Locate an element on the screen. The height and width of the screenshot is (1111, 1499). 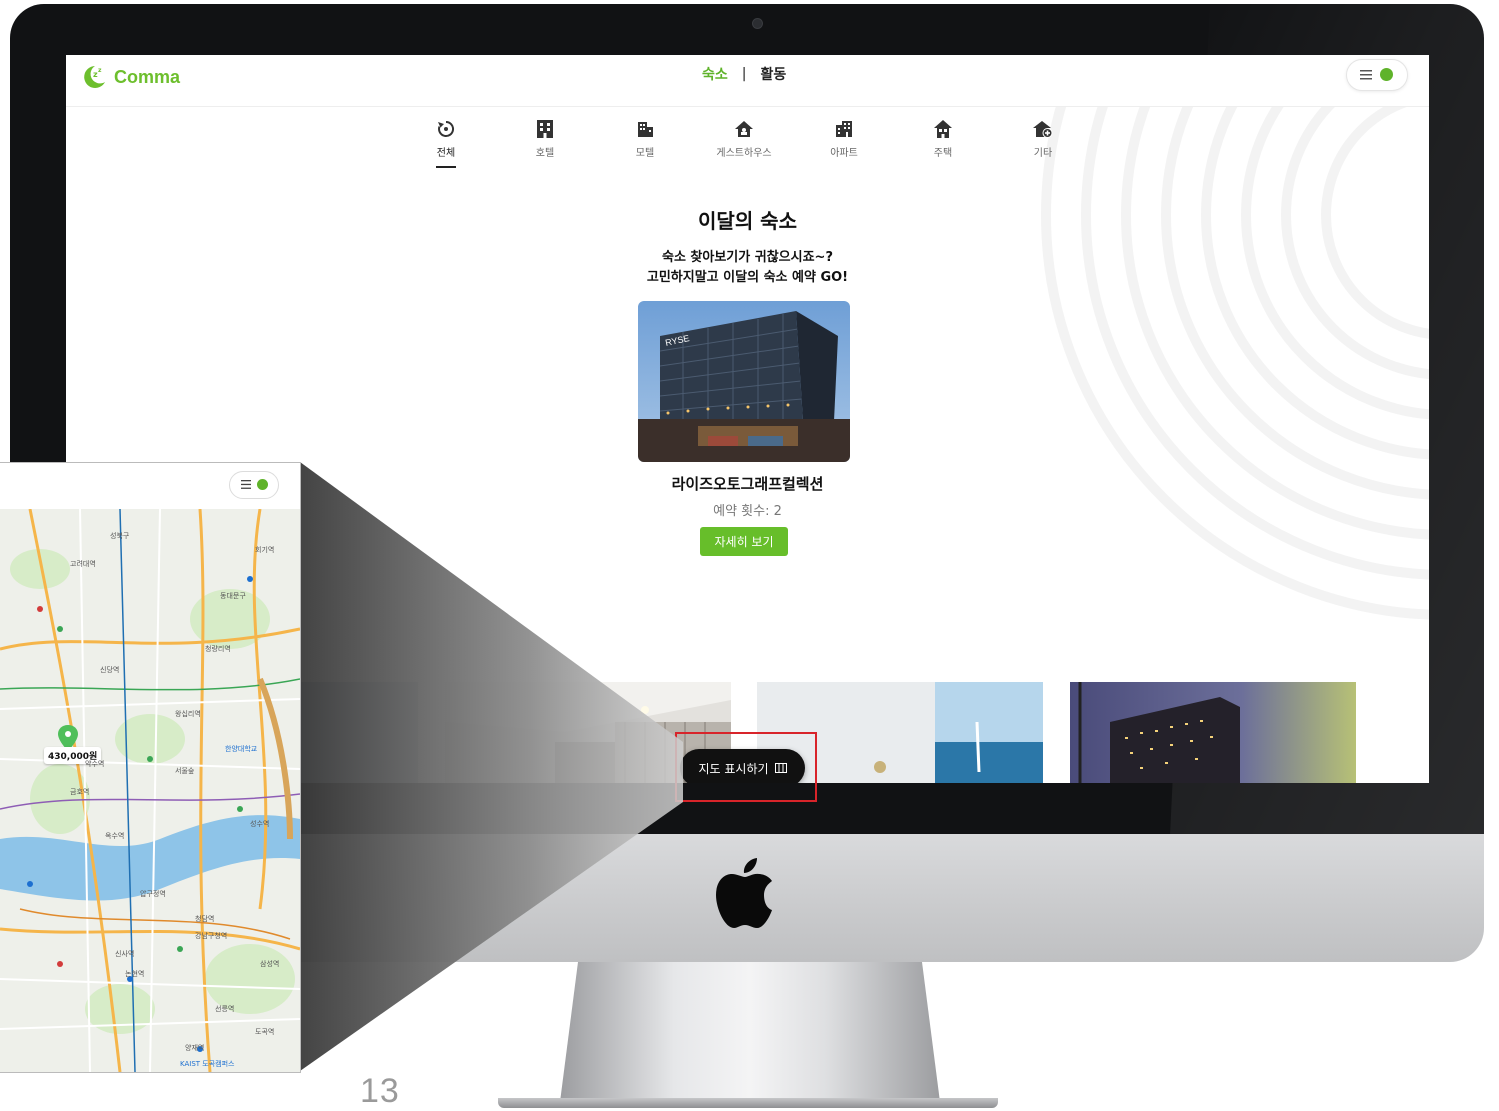
monitor-stand is located at coordinates (750, 1032).